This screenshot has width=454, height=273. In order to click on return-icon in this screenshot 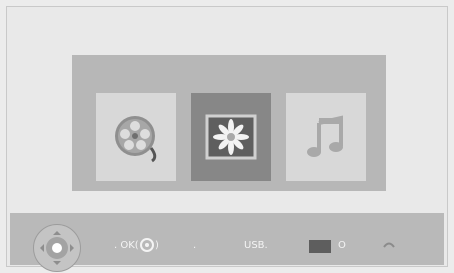, I will do `click(389, 245)`.